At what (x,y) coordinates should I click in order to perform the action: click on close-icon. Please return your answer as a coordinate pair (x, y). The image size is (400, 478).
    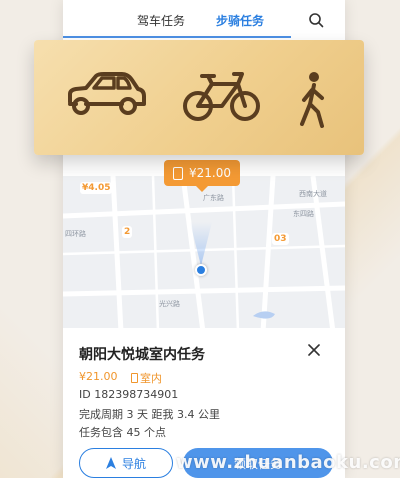
    Looking at the image, I should click on (314, 350).